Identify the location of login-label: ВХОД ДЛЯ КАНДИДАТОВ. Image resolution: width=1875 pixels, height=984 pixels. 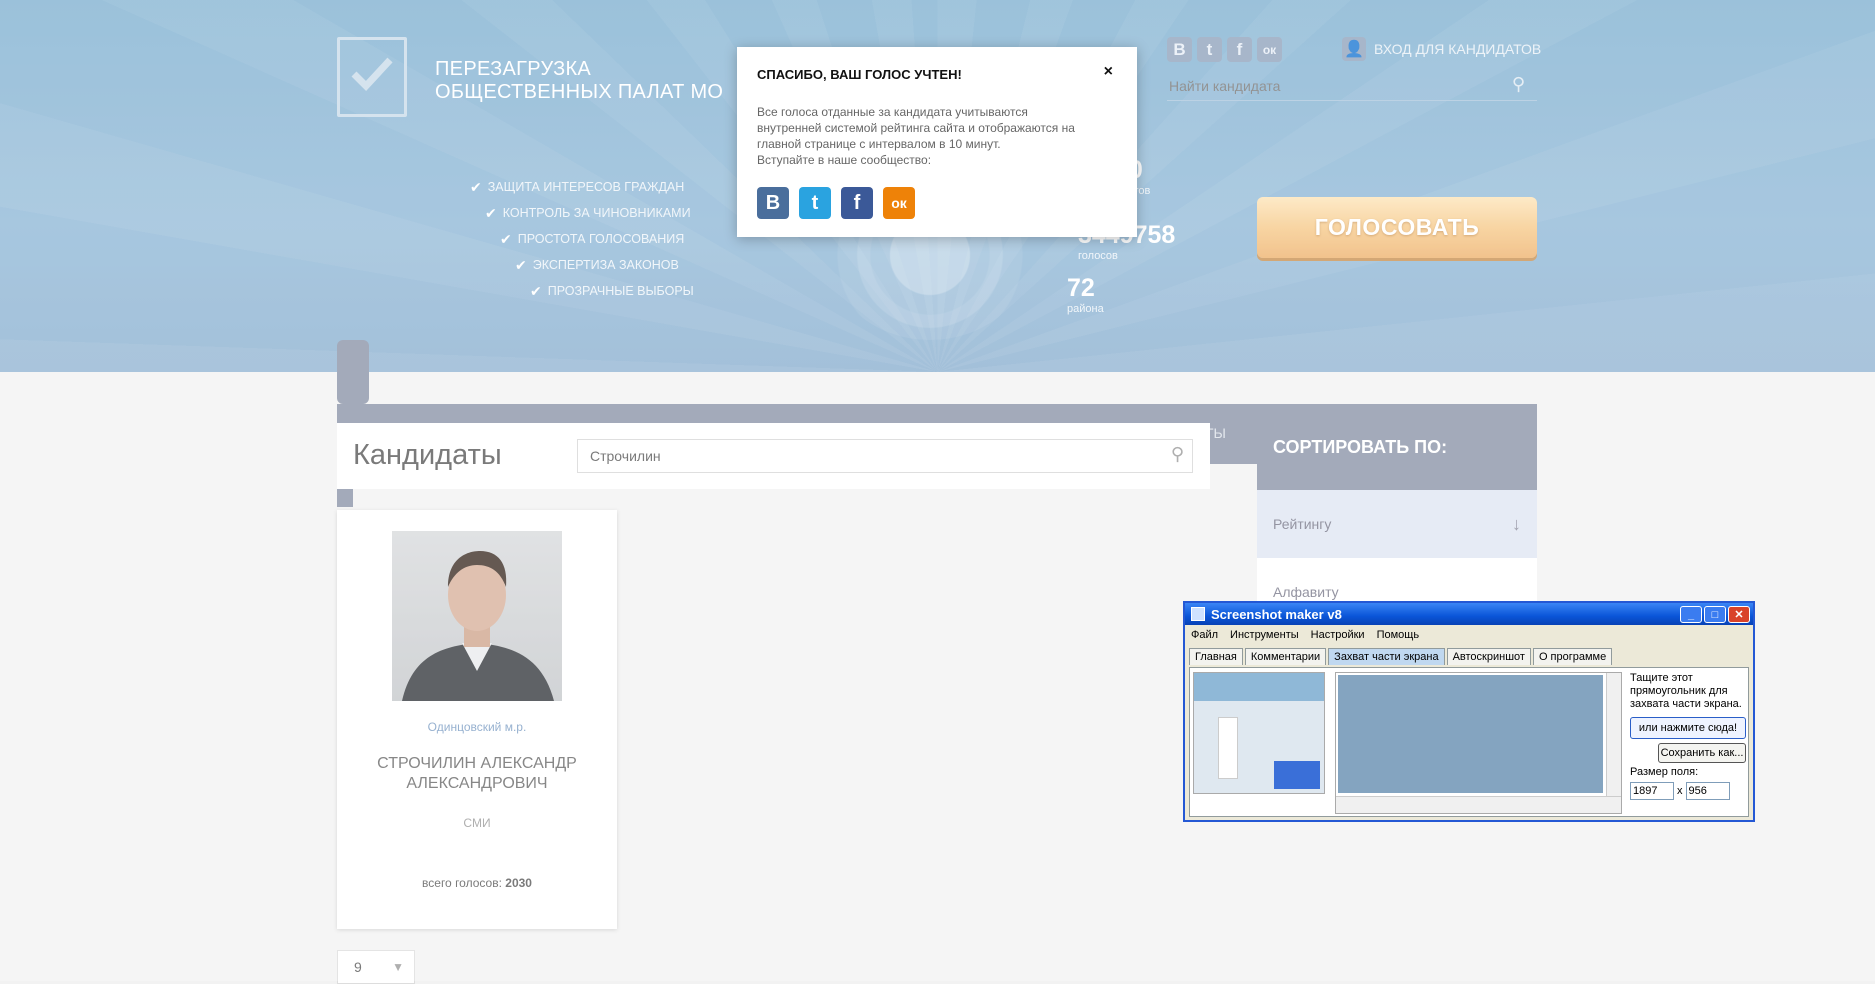
(1458, 49).